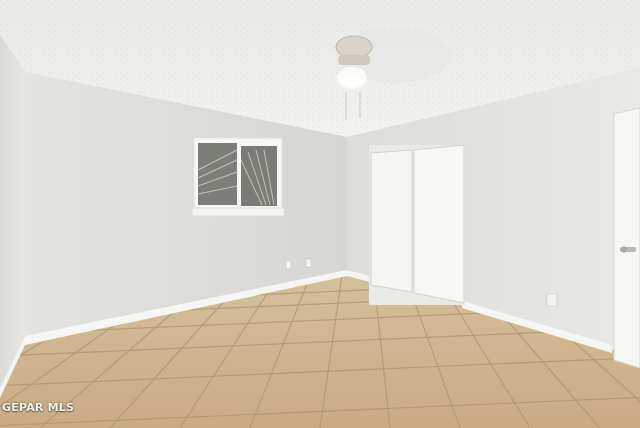  I want to click on watermark-text: GEPAR MLS, so click(38, 407).